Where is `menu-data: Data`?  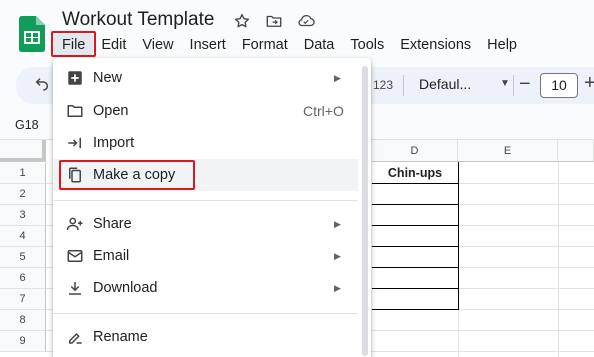 menu-data: Data is located at coordinates (319, 45).